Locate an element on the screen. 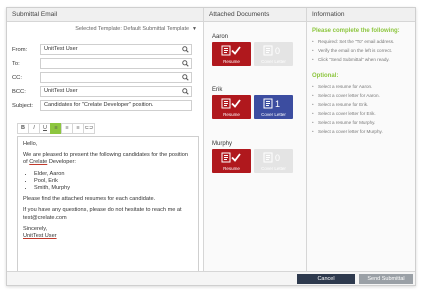  intro-part: Developer: is located at coordinates (61, 162).